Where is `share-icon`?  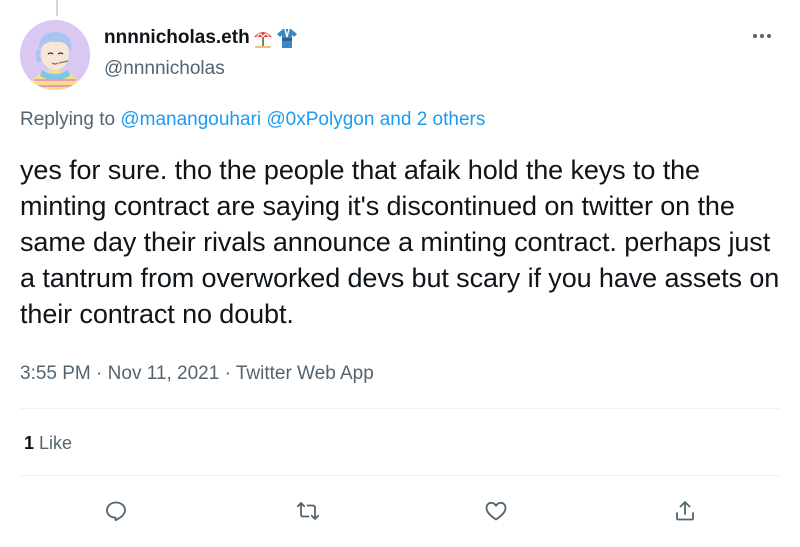
share-icon is located at coordinates (685, 511).